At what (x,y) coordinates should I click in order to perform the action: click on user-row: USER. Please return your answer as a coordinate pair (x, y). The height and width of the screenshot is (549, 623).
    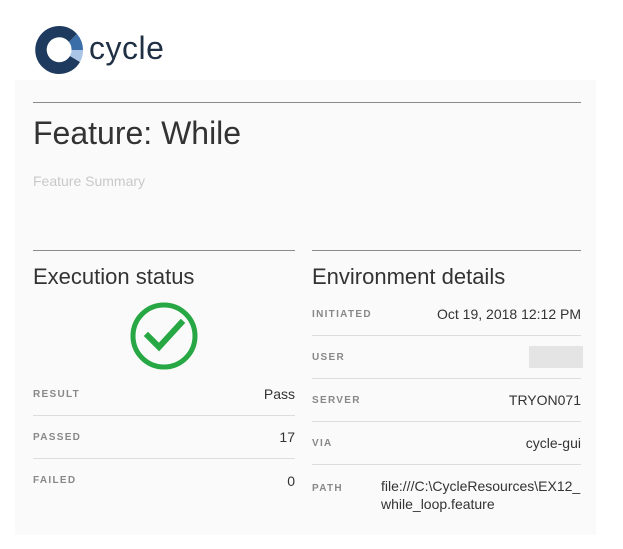
    Looking at the image, I should click on (447, 358).